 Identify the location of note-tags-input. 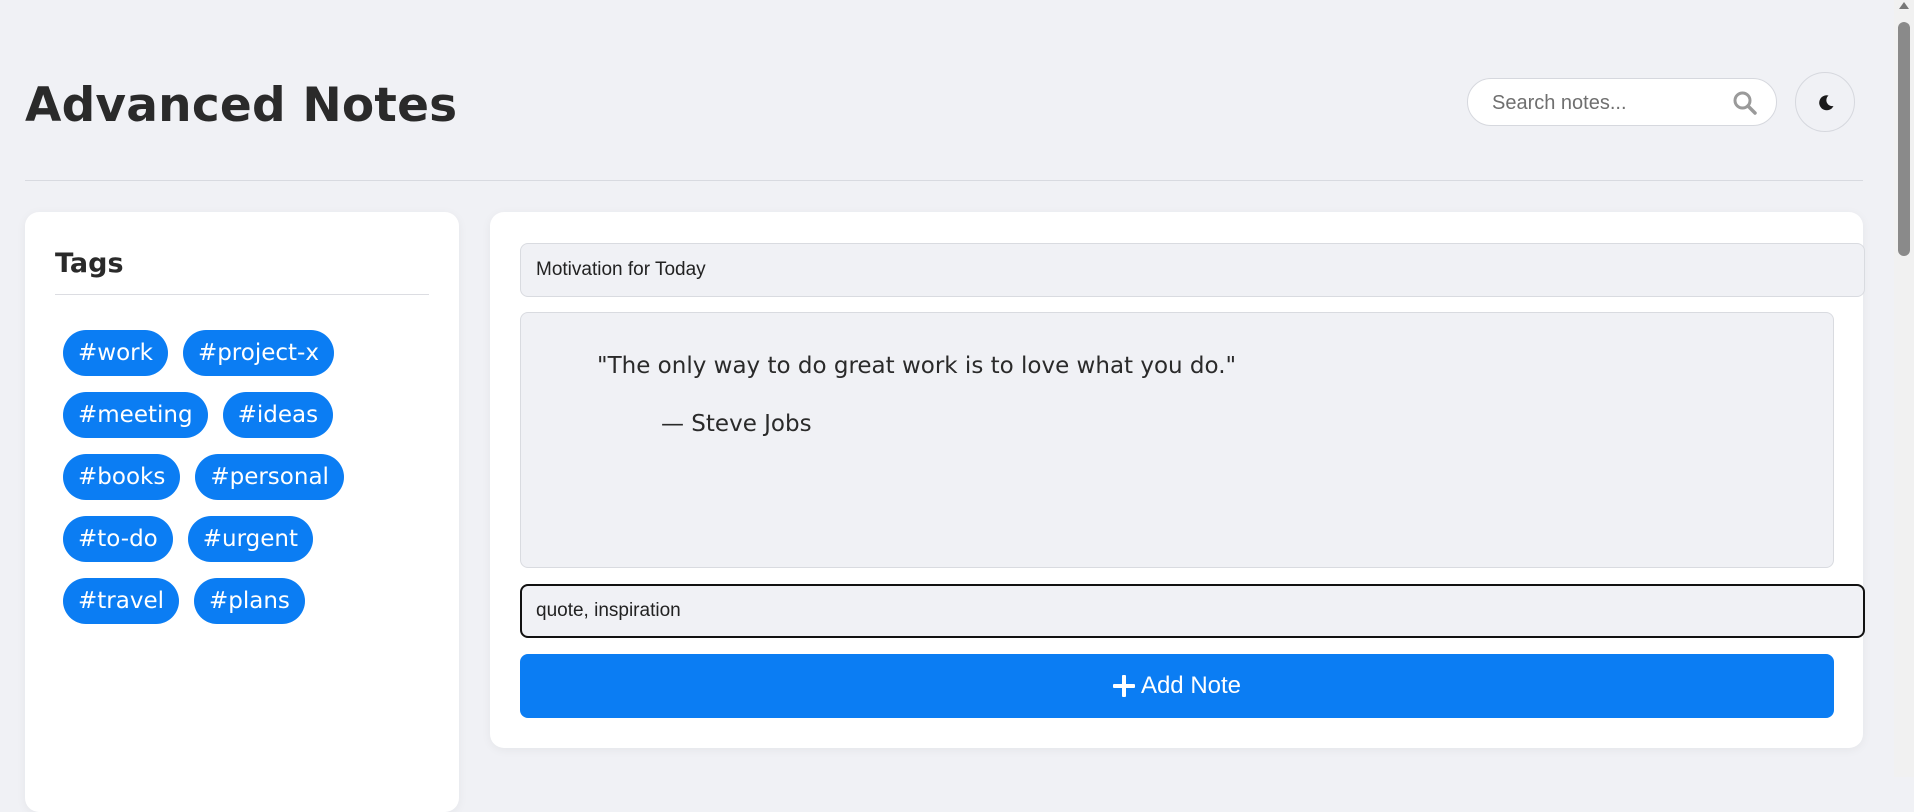
(1192, 611).